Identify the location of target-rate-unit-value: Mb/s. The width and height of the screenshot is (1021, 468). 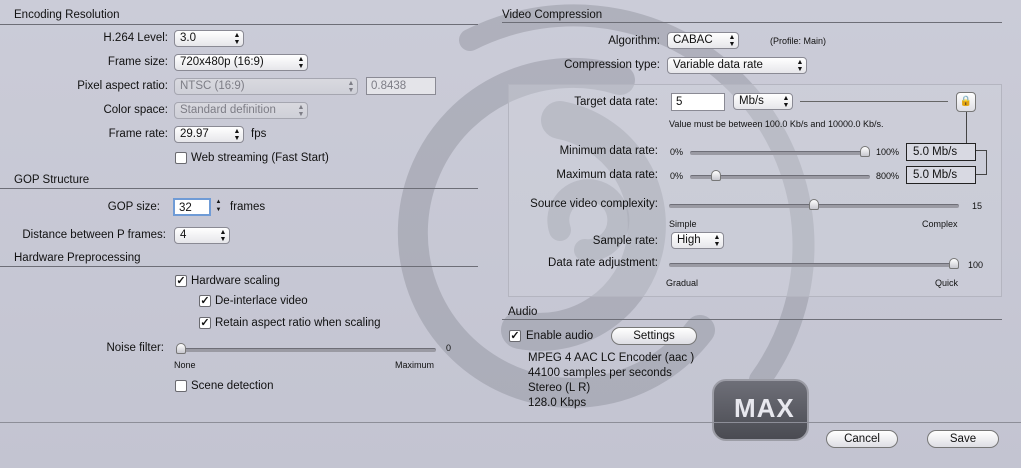
(751, 101).